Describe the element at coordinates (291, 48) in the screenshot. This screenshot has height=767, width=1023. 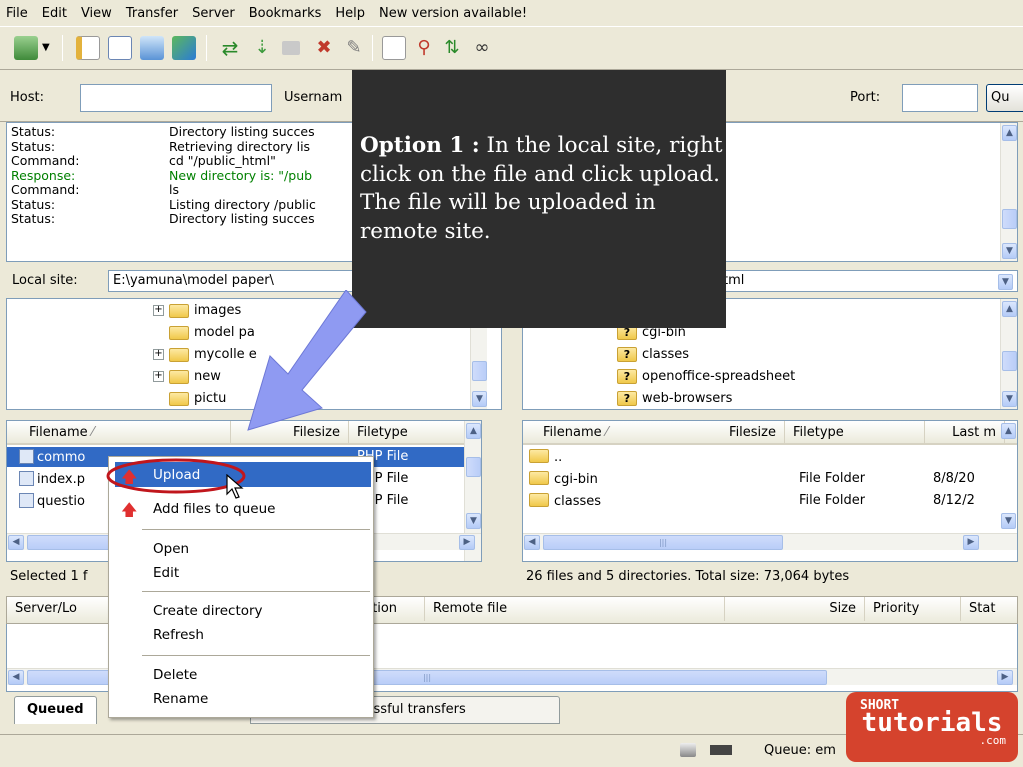
I see `cancel-icon` at that location.